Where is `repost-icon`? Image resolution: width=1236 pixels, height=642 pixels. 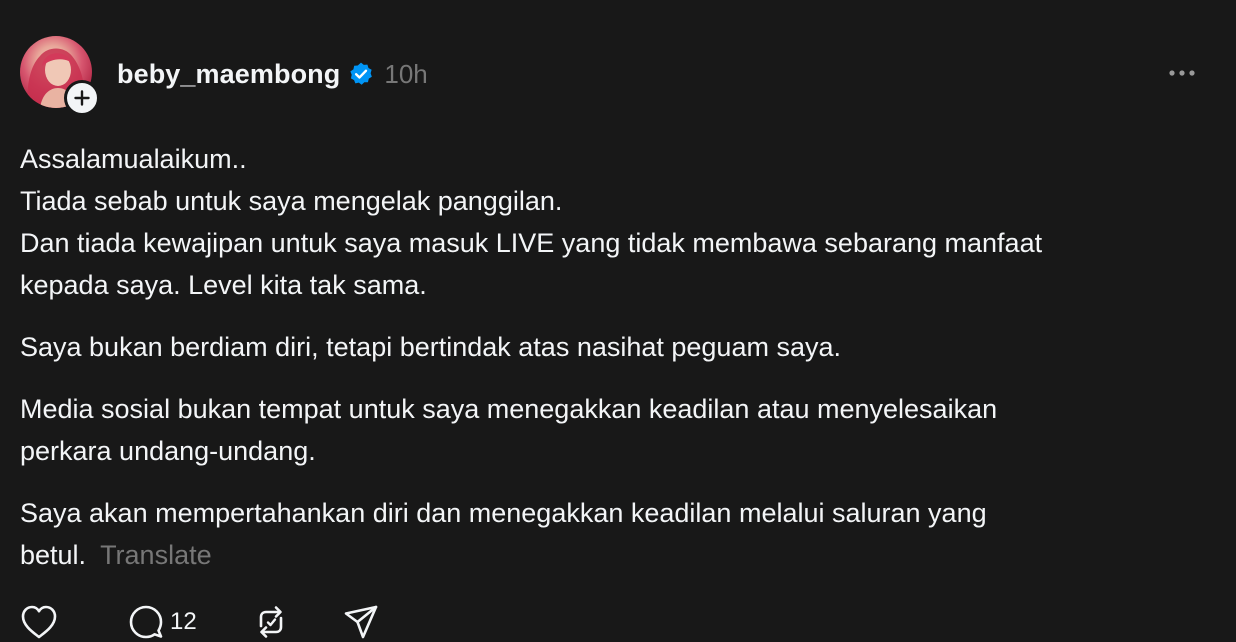 repost-icon is located at coordinates (271, 622).